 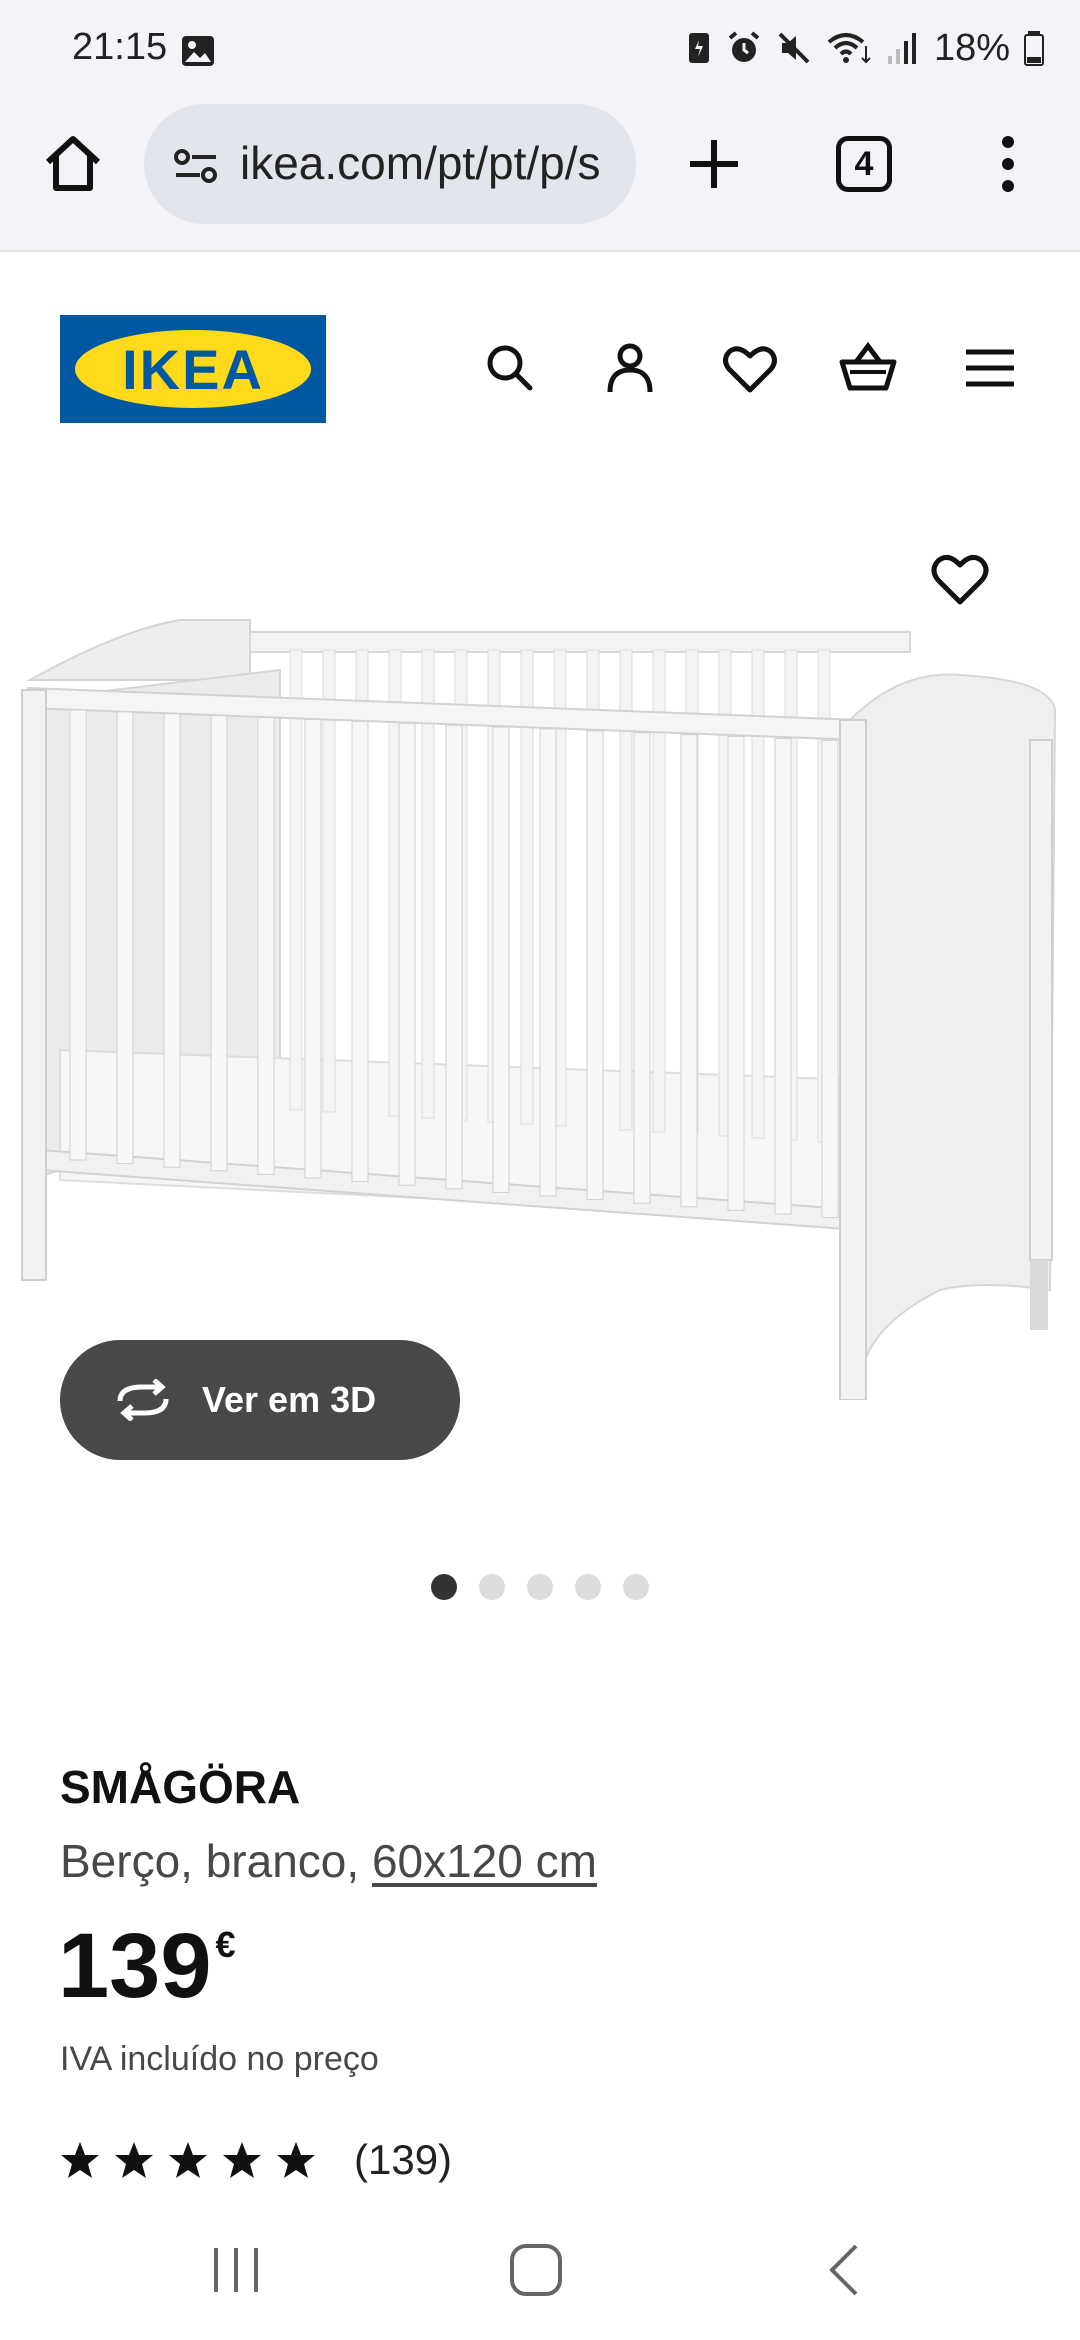 What do you see at coordinates (236, 2270) in the screenshot?
I see `recent-apps-icon` at bounding box center [236, 2270].